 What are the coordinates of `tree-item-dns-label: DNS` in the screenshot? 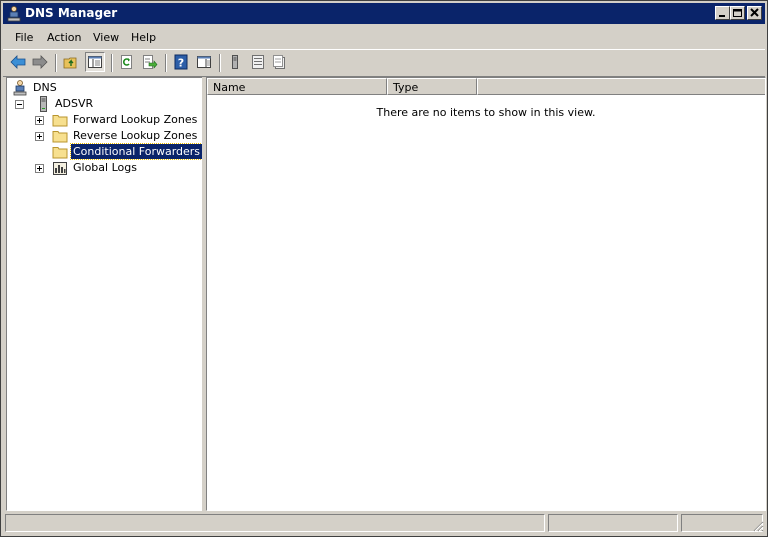 It's located at (45, 87).